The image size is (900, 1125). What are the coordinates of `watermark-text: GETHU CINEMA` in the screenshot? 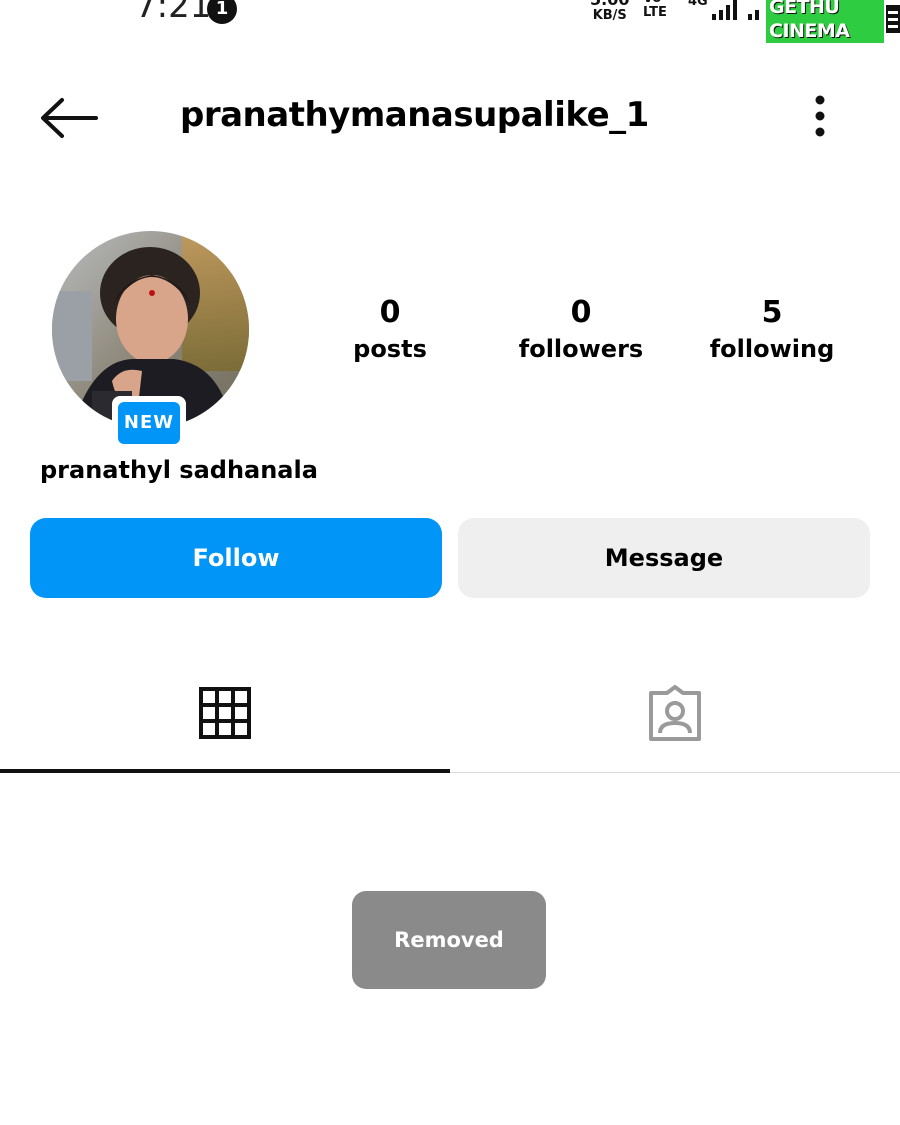 It's located at (825, 21).